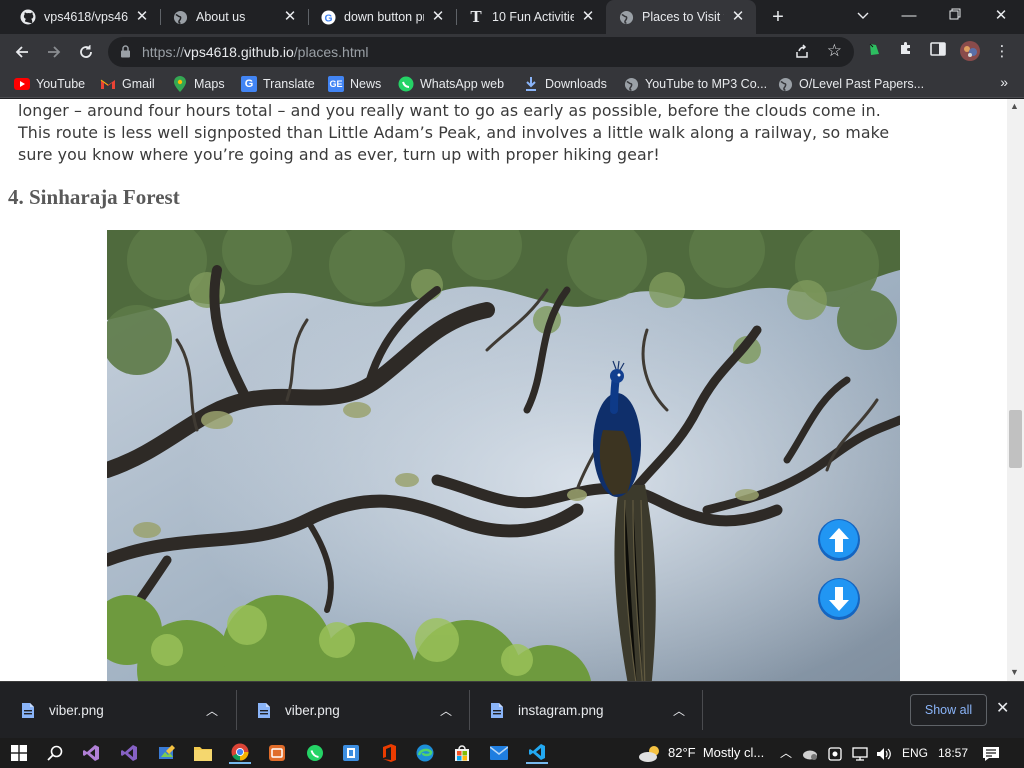  I want to click on notifications-icon, so click(991, 753).